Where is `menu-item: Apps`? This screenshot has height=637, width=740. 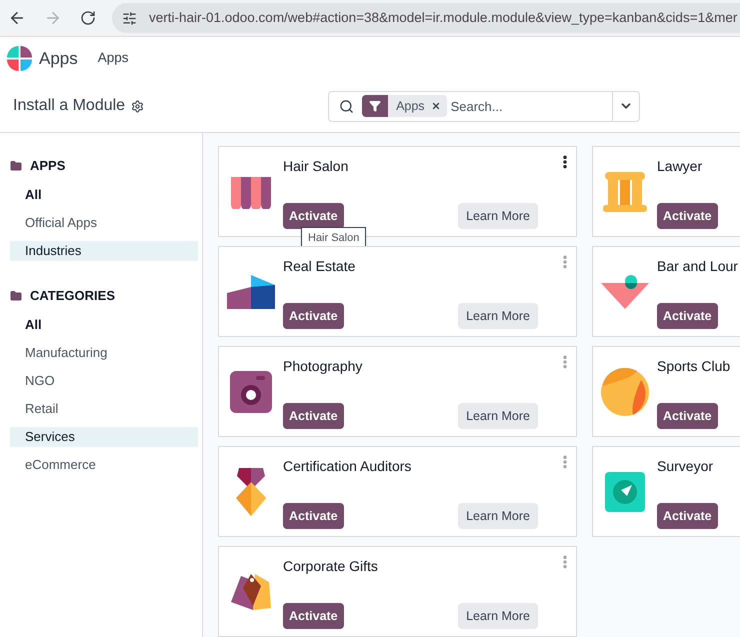 menu-item: Apps is located at coordinates (113, 58).